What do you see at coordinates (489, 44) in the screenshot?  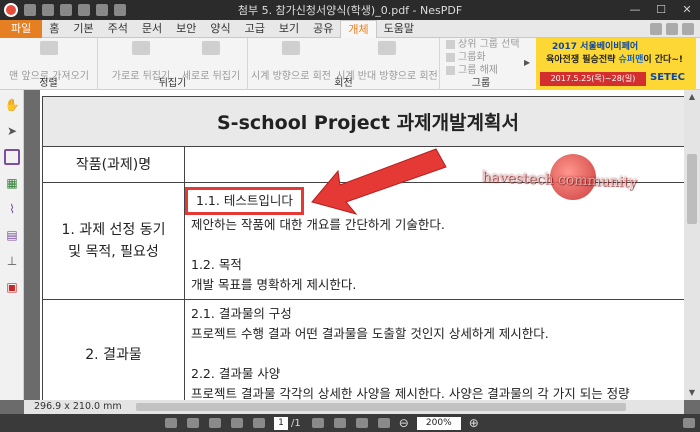 I see `select-parent-group-label: 상위 그룹 선택` at bounding box center [489, 44].